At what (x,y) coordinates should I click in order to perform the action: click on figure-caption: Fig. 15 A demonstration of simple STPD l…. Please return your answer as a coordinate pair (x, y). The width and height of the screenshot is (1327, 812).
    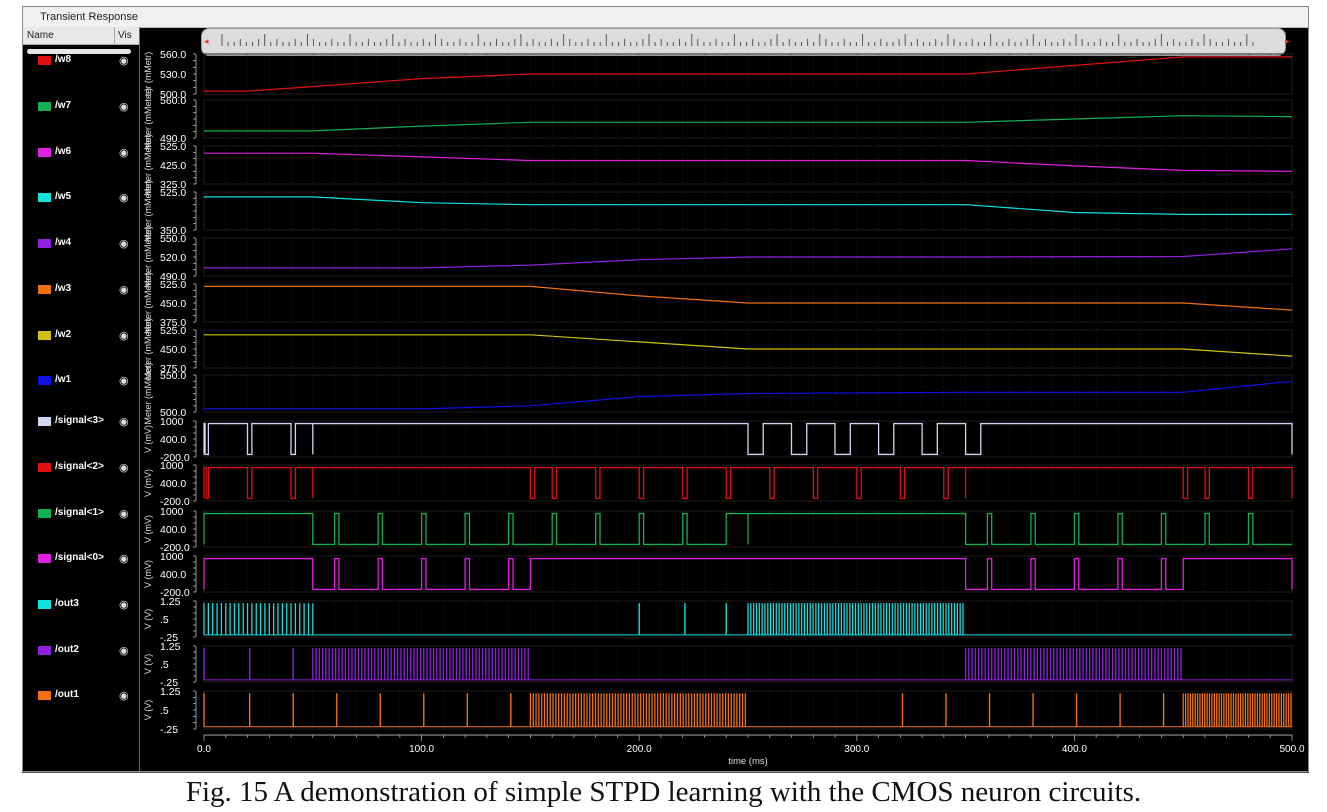
    Looking at the image, I should click on (663, 792).